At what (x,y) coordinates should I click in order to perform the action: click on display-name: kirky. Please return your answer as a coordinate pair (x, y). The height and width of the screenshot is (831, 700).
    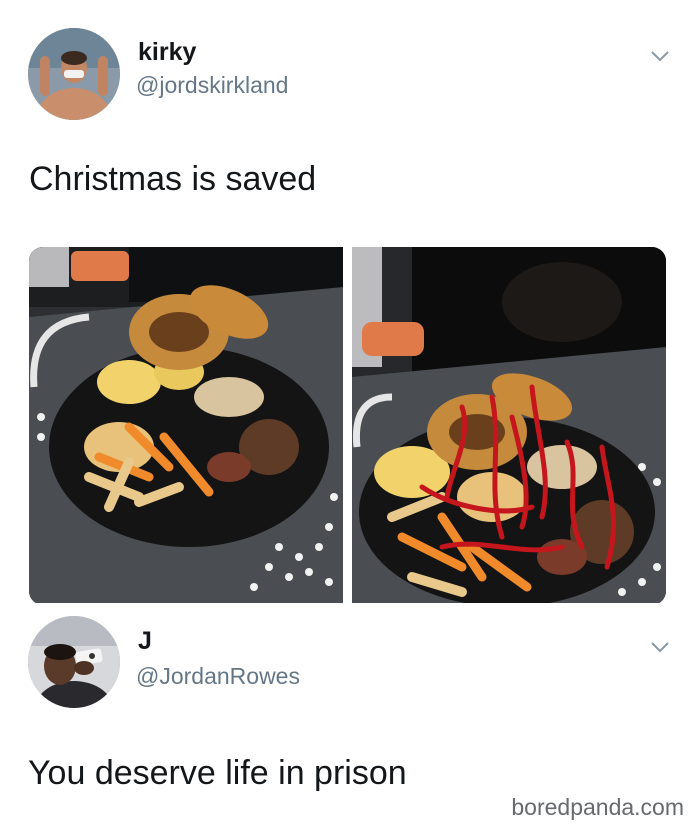
    Looking at the image, I should click on (167, 52).